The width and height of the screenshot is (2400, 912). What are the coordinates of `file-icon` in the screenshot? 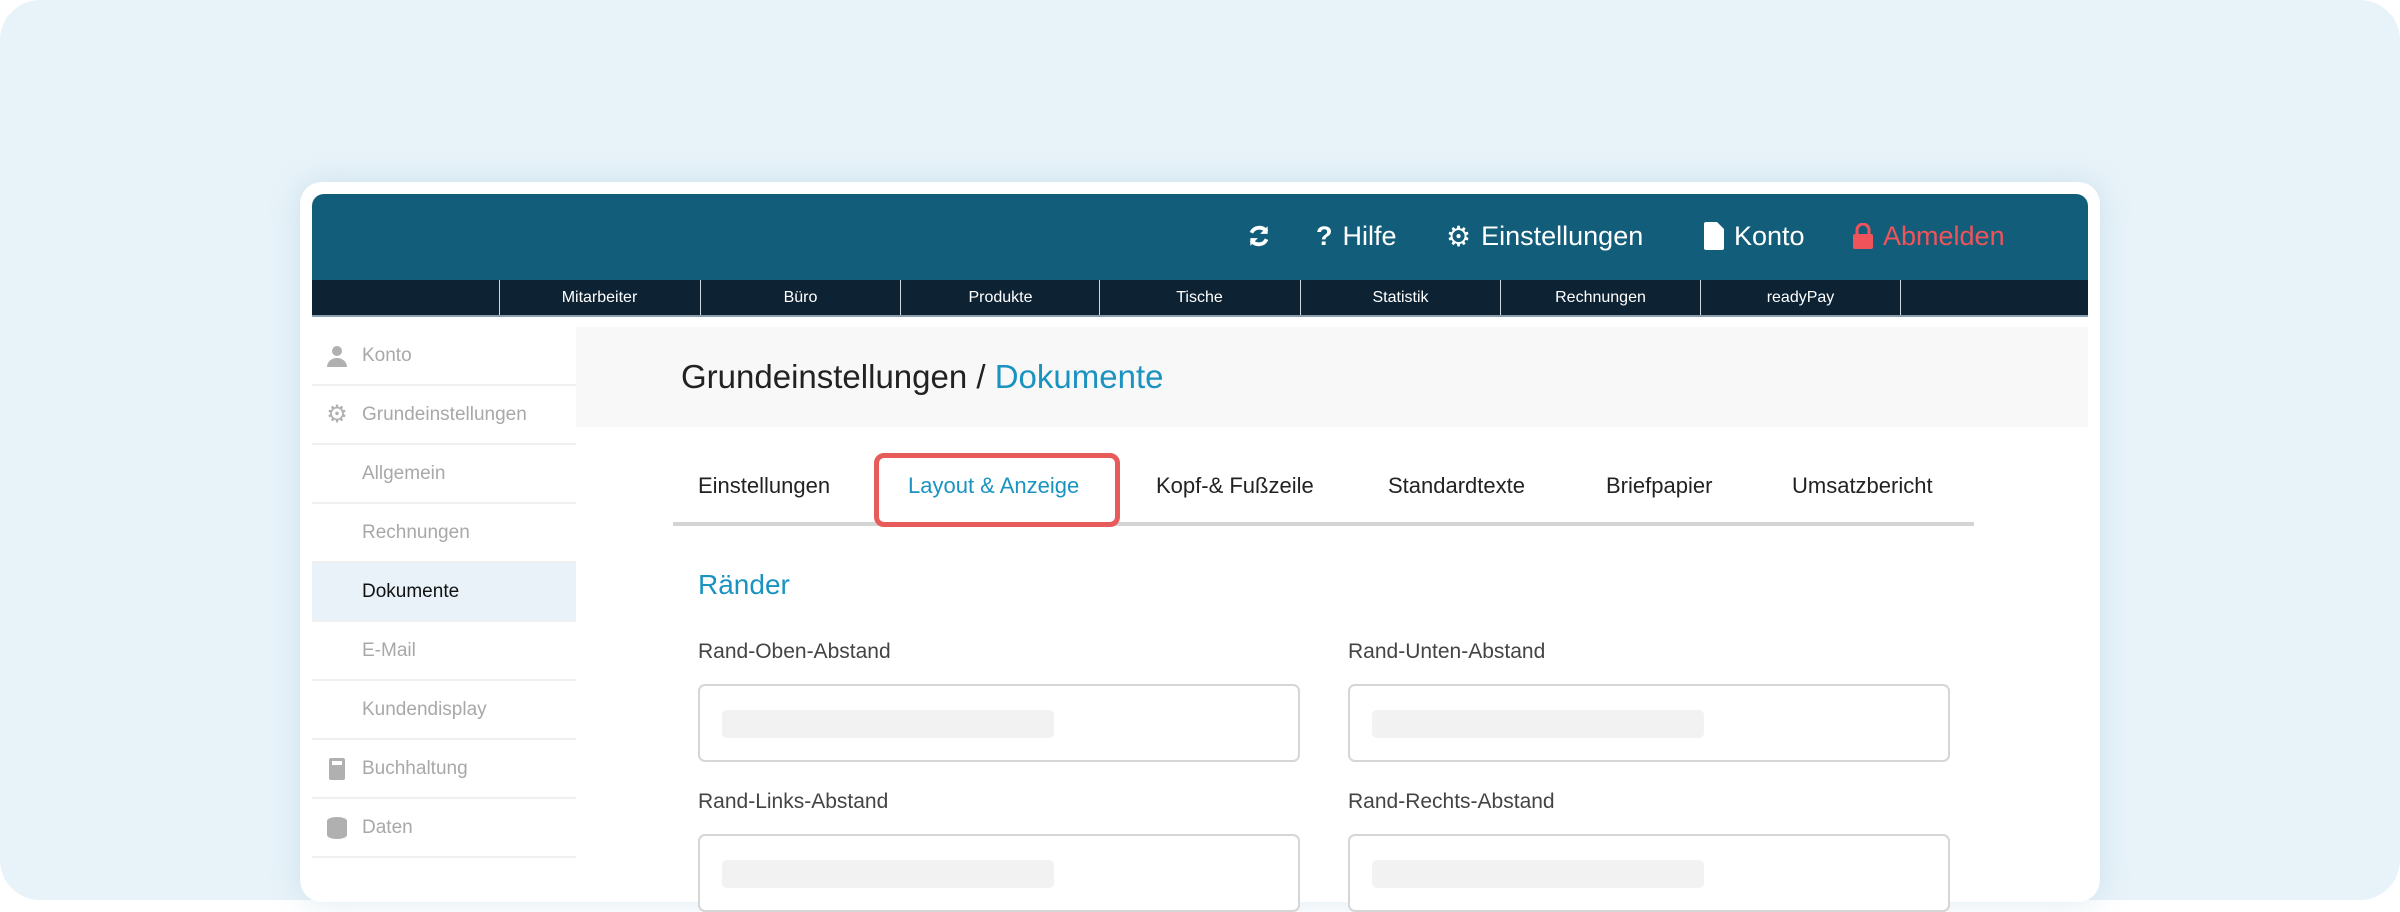 It's located at (1714, 236).